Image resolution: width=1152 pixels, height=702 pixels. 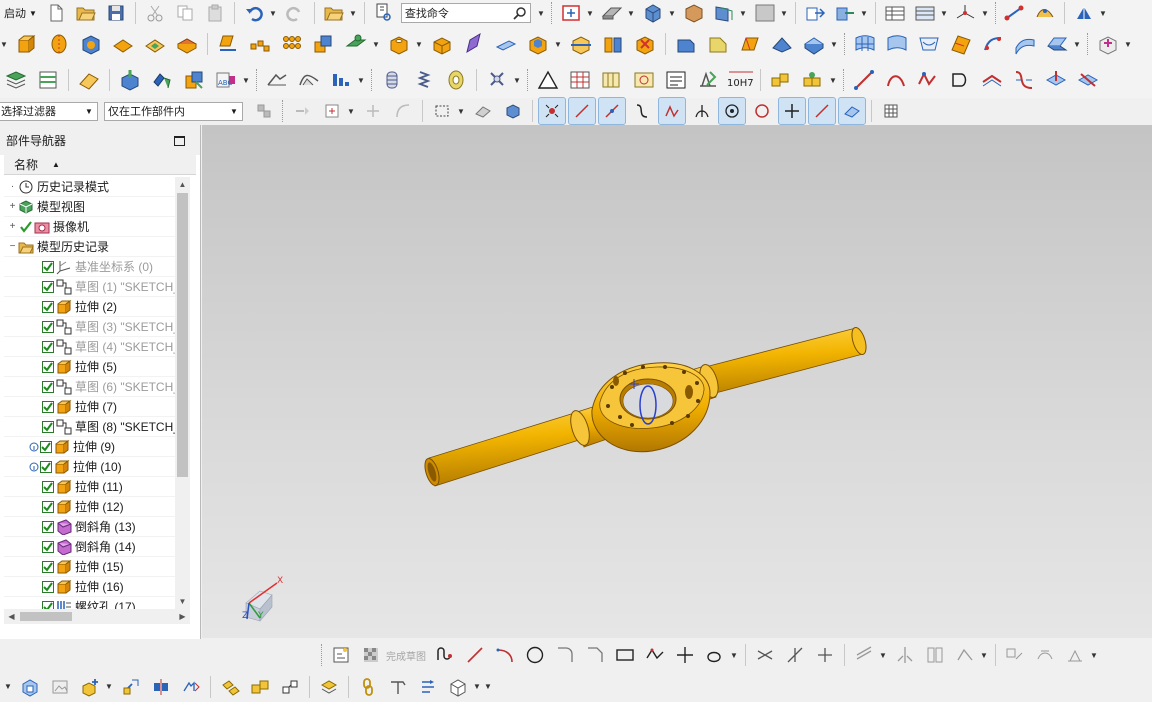 I want to click on measure-distance-icon, so click(x=1015, y=13).